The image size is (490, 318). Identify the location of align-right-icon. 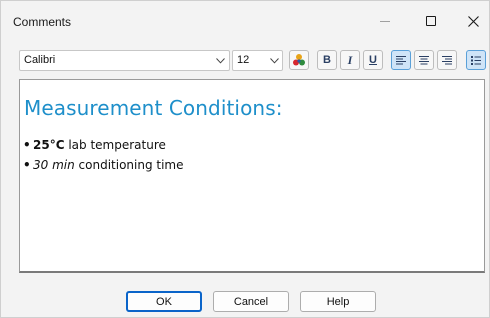
(447, 59).